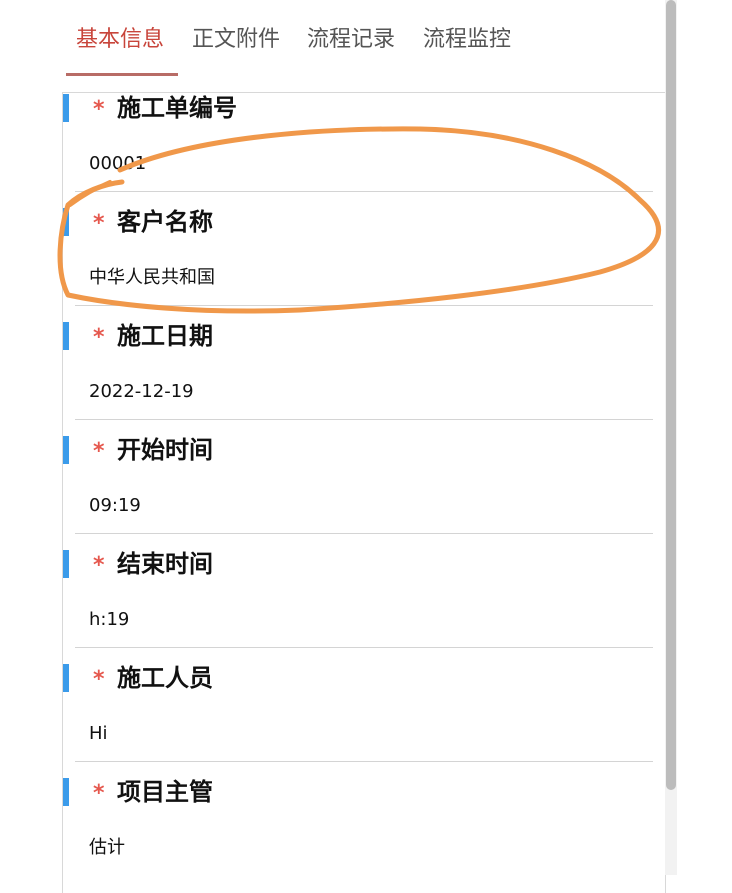 This screenshot has width=732, height=893. I want to click on tab-process-monitor: 流程监控, so click(467, 40).